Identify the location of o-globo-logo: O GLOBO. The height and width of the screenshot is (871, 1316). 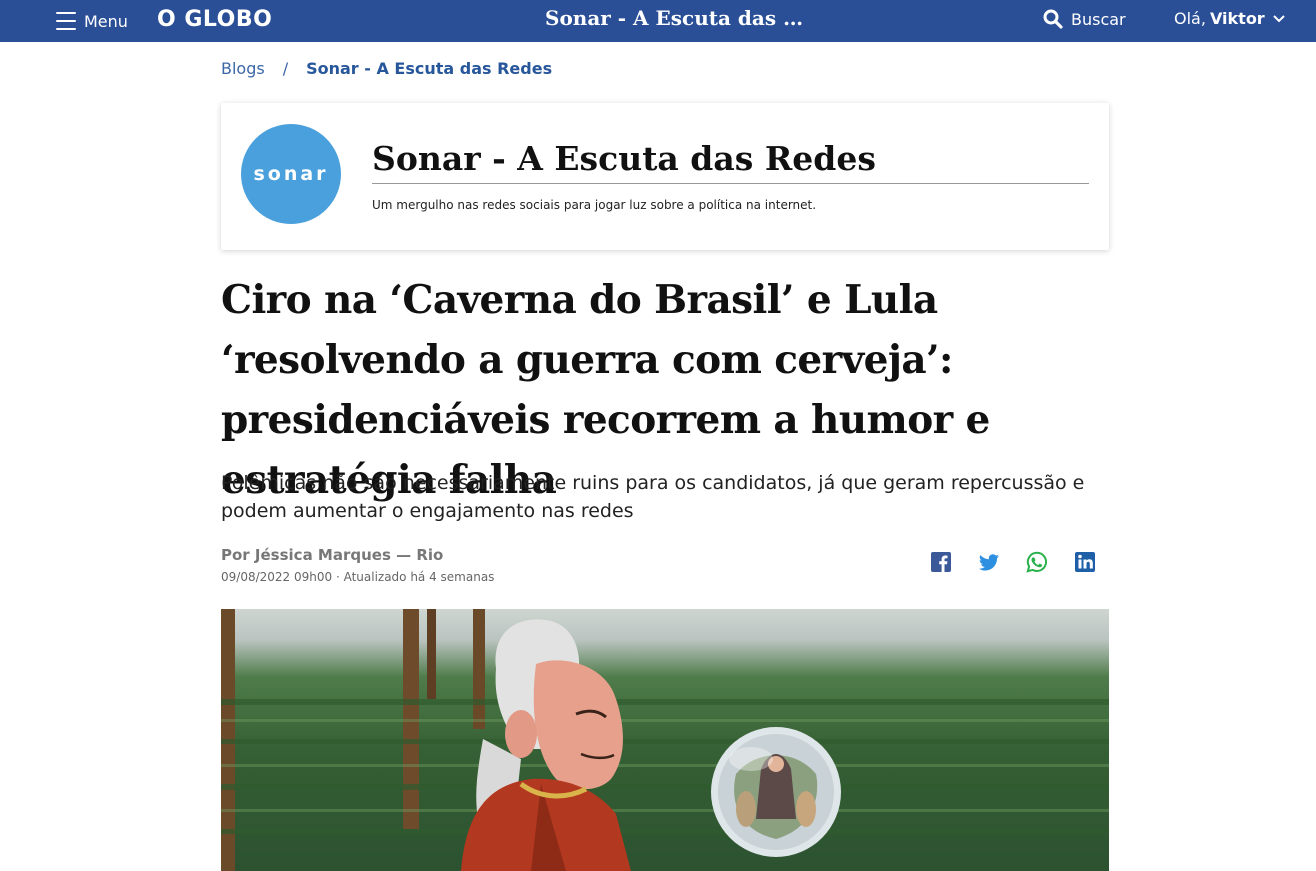
(214, 19).